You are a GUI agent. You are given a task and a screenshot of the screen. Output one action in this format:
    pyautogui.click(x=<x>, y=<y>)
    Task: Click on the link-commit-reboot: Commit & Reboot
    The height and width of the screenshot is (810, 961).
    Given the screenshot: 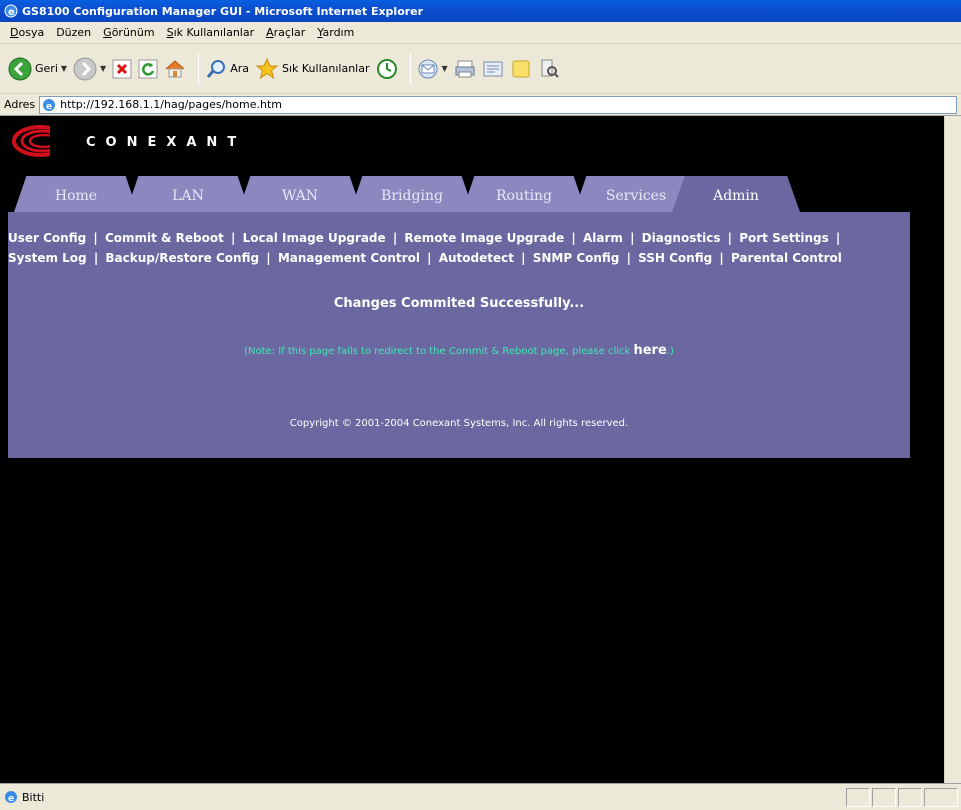 What is the action you would take?
    pyautogui.click(x=164, y=238)
    